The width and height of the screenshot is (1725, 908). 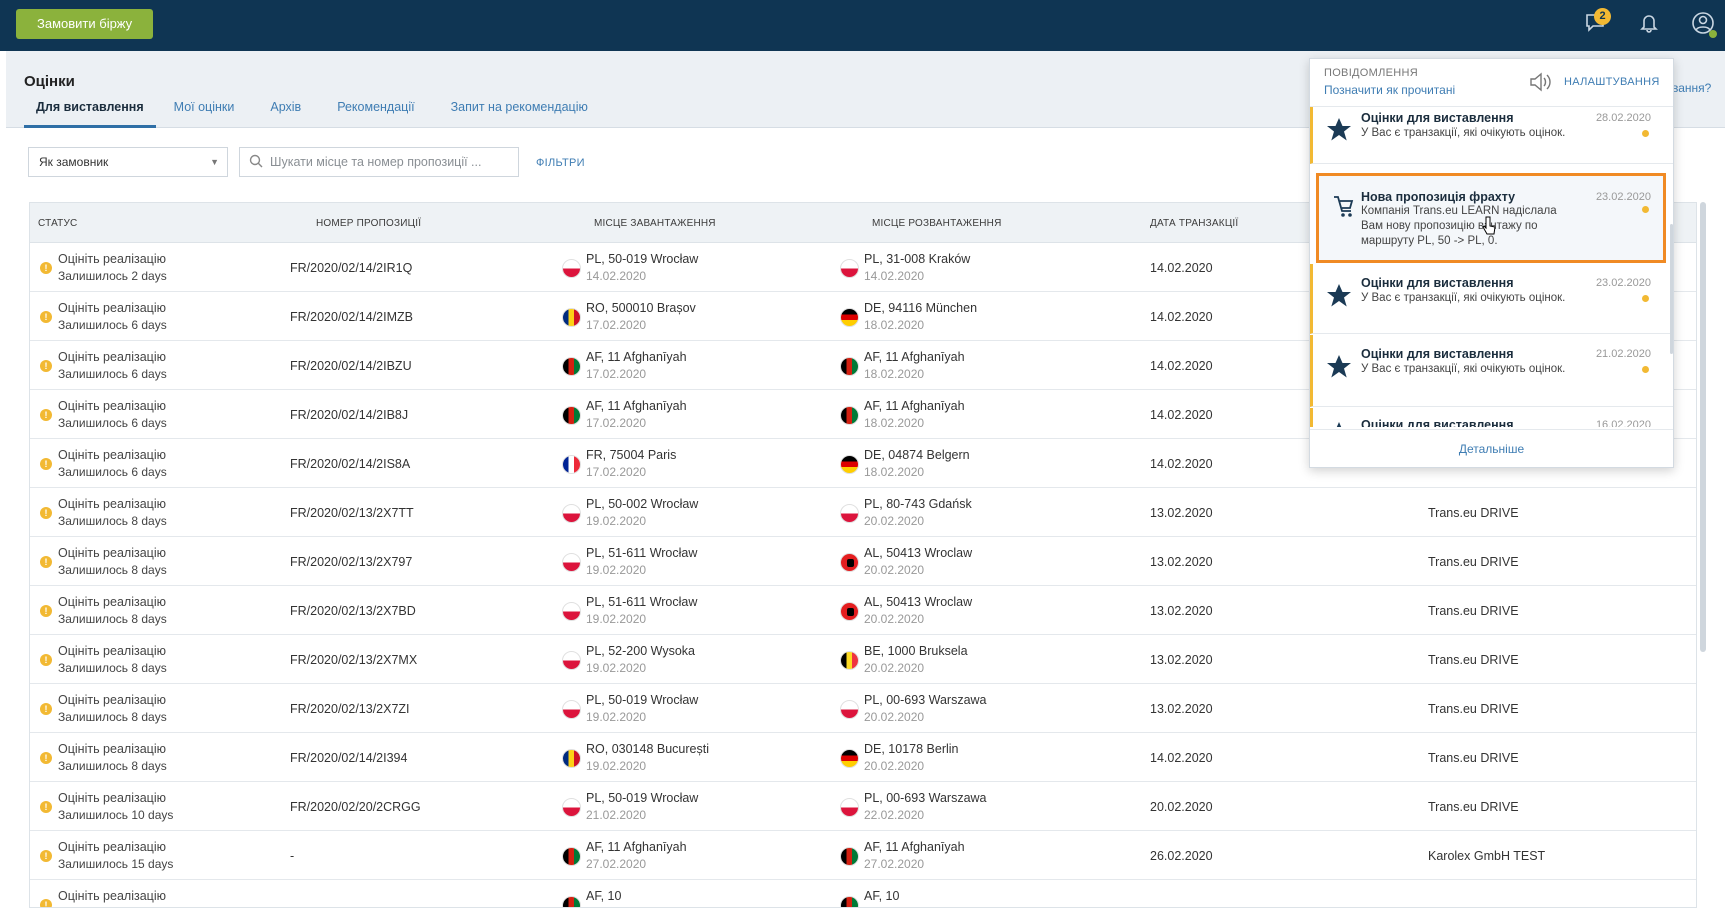 I want to click on unloading-date: 14.02.2020, so click(x=894, y=276).